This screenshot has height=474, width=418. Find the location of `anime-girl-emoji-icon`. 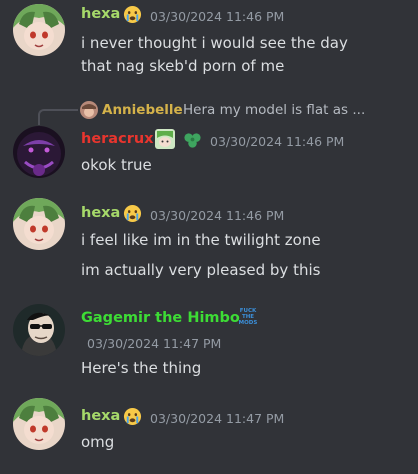

anime-girl-emoji-icon is located at coordinates (165, 141).